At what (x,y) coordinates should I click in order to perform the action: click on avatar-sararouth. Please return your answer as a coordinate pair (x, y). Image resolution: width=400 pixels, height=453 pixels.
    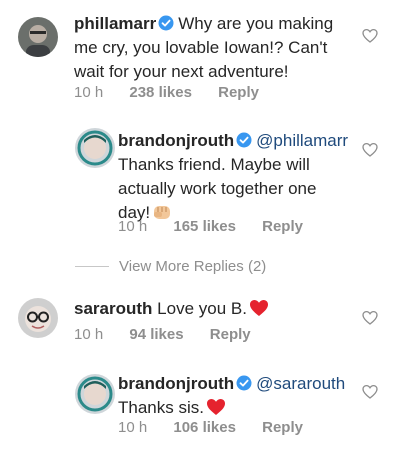
    Looking at the image, I should click on (38, 318).